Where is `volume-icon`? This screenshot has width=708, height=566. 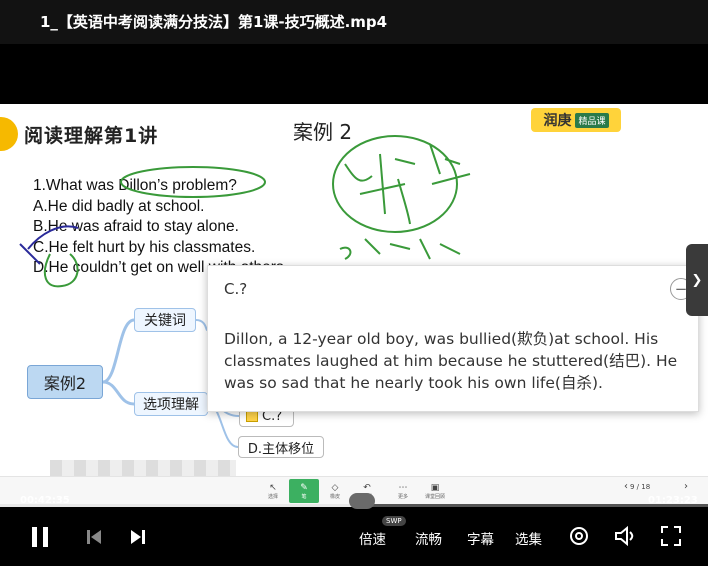 volume-icon is located at coordinates (626, 536).